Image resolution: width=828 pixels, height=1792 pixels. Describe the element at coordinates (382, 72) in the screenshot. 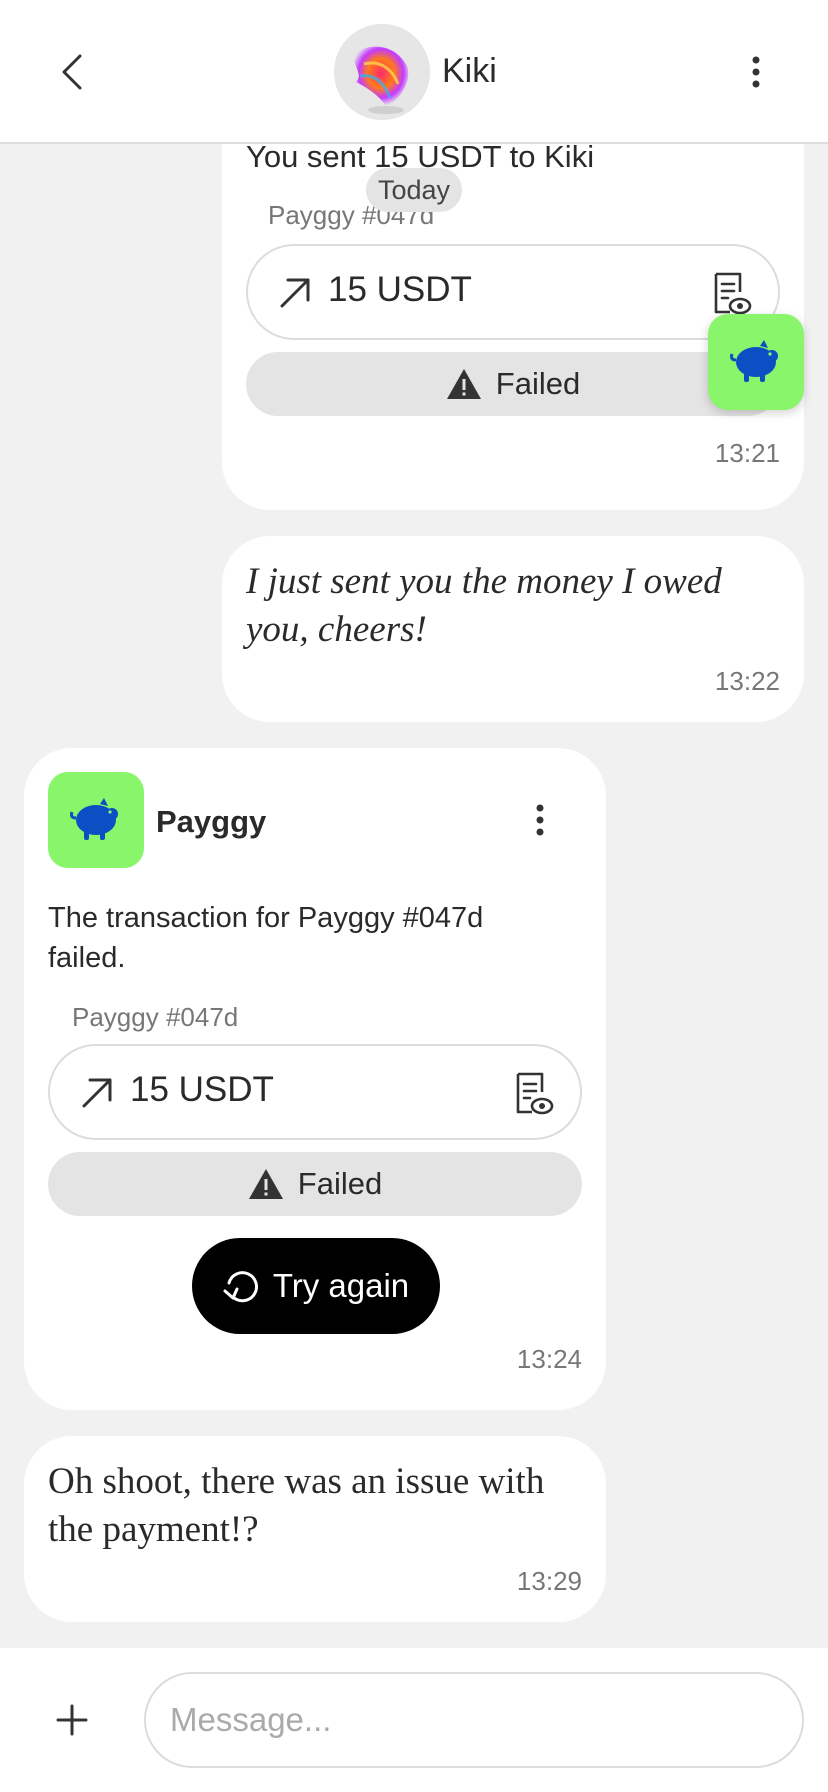

I see `avatar` at that location.